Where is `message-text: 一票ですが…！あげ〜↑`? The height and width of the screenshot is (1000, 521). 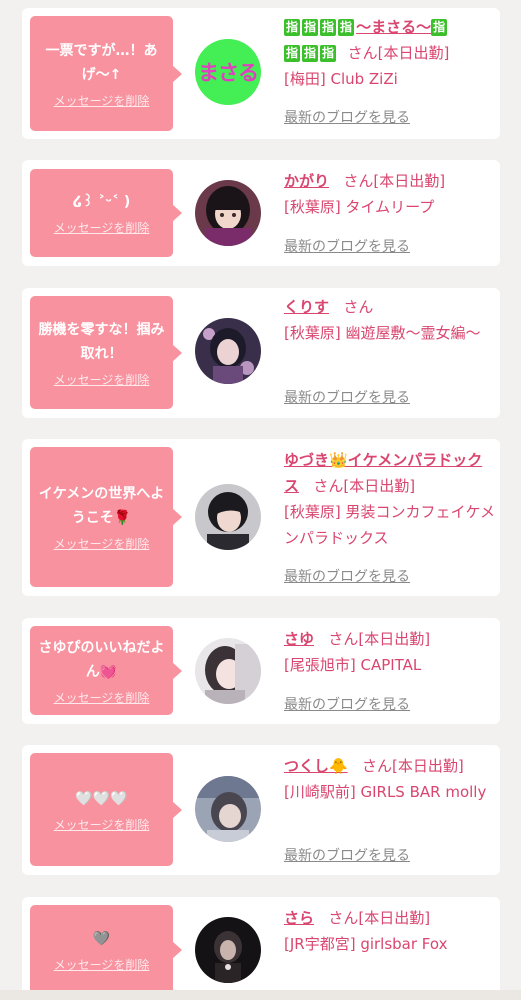 message-text: 一票ですが…！あげ〜↑ is located at coordinates (101, 62).